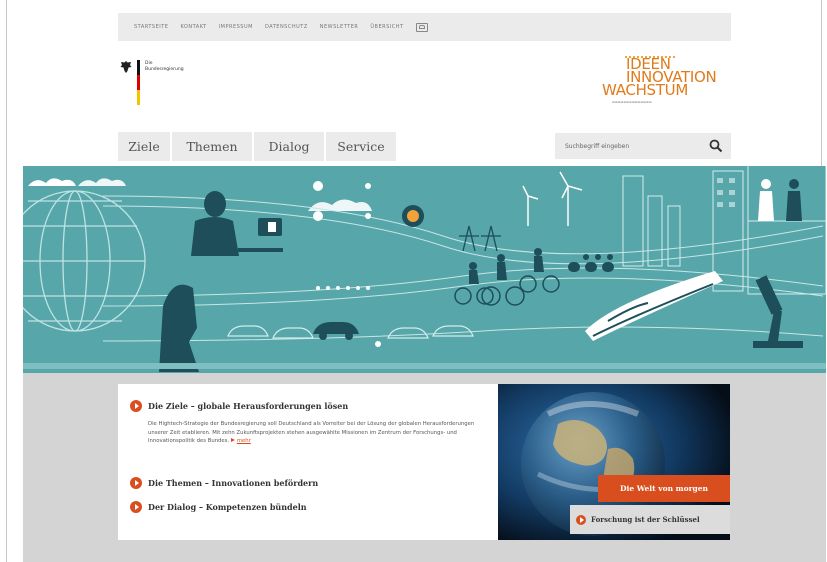 This screenshot has height=562, width=827. What do you see at coordinates (6, 281) in the screenshot?
I see `page-border-left` at bounding box center [6, 281].